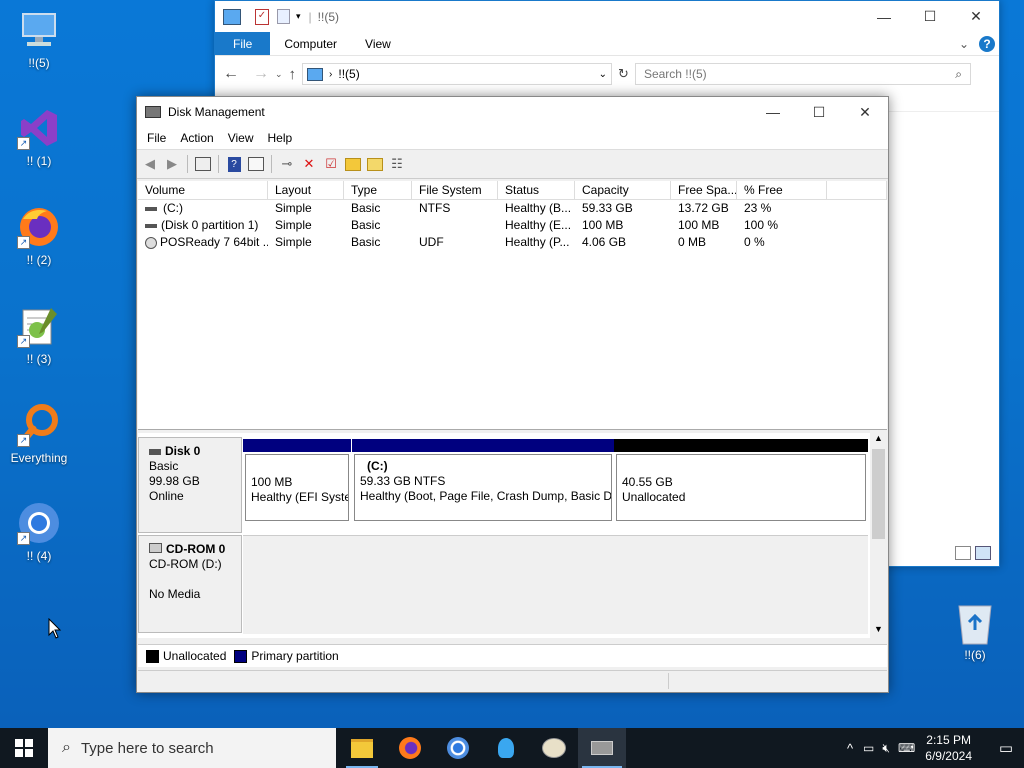 This screenshot has width=1024, height=768. What do you see at coordinates (39, 532) in the screenshot?
I see `desktop-icon-chrome: ↗ !! (4)` at bounding box center [39, 532].